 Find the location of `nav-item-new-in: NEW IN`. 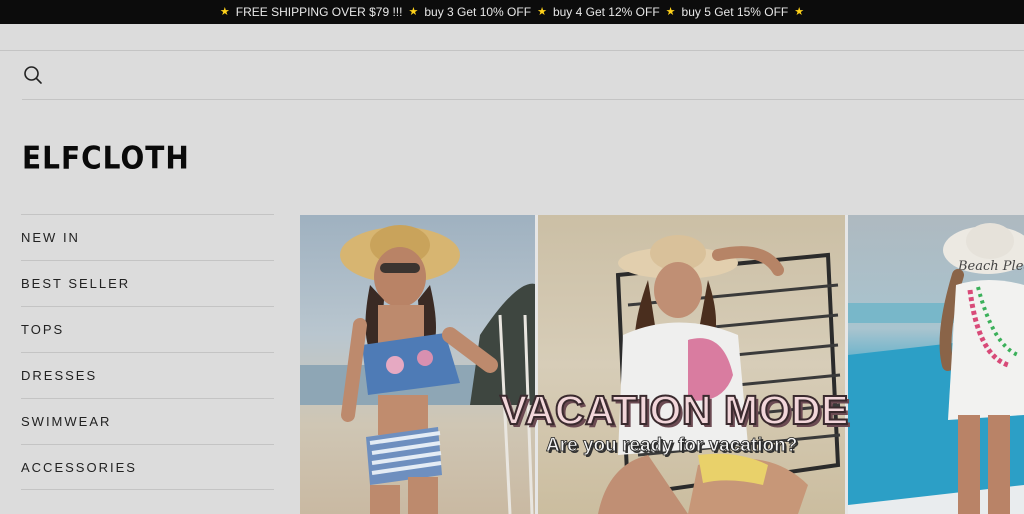

nav-item-new-in: NEW IN is located at coordinates (147, 237).